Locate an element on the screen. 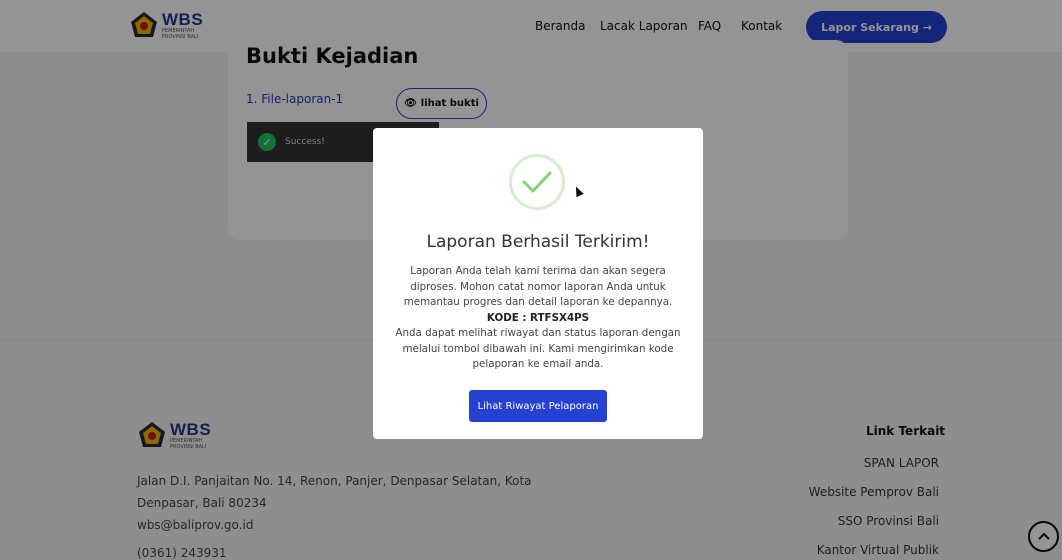  success-check-icon is located at coordinates (537, 182).